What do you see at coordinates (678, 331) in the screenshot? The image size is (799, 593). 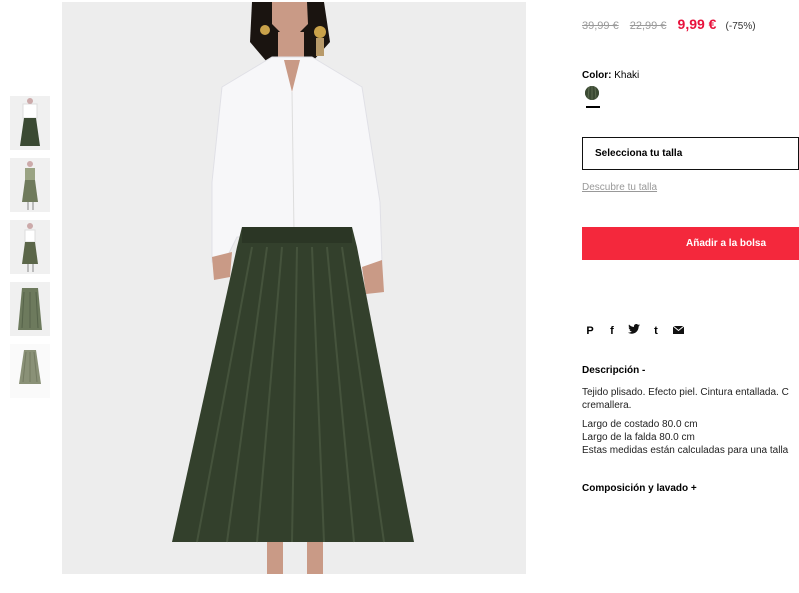 I see `email-icon` at bounding box center [678, 331].